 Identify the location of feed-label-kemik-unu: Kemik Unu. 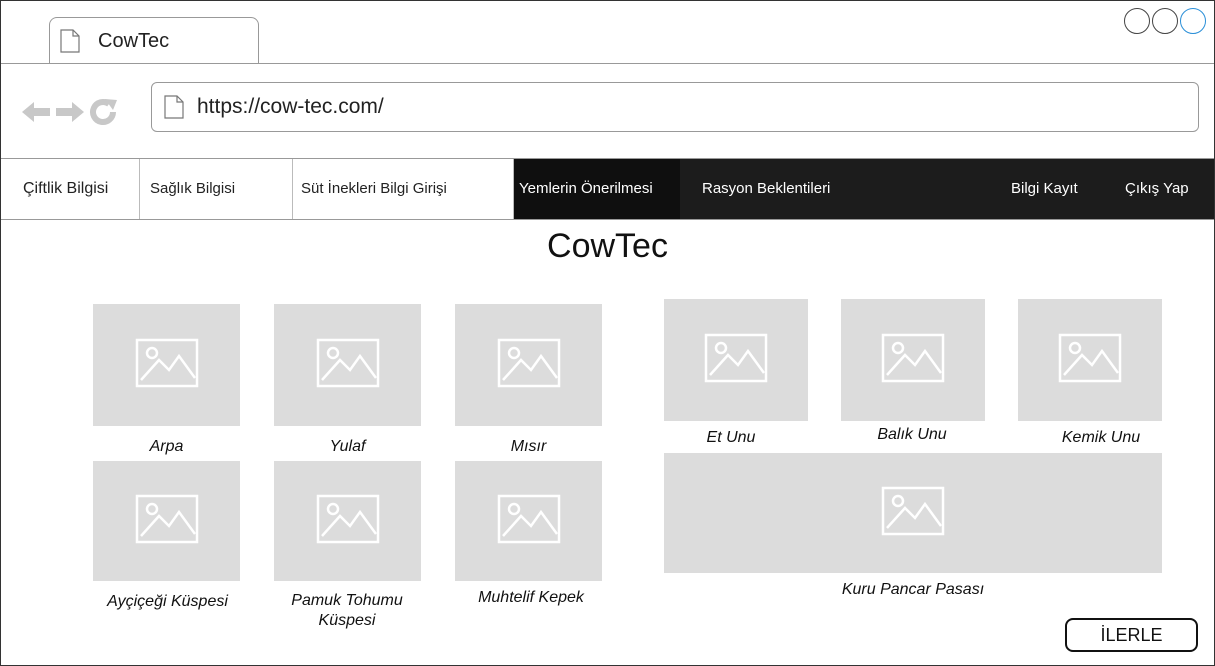
(1101, 437).